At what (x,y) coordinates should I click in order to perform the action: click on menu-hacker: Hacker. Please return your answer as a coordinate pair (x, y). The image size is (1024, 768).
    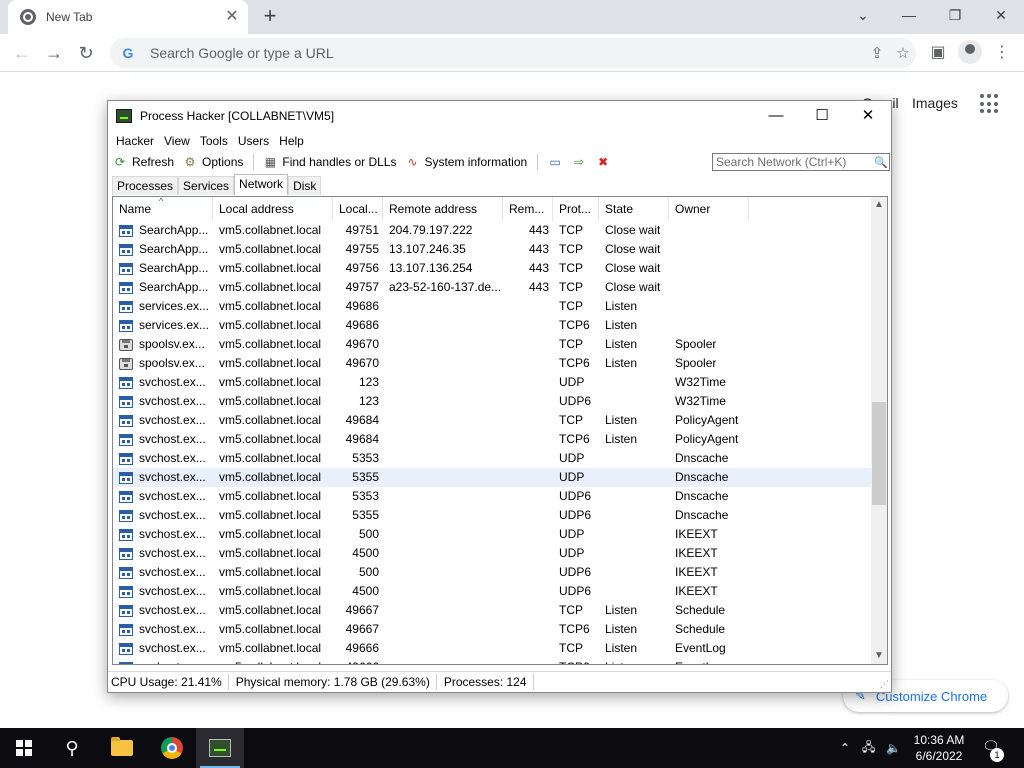
    Looking at the image, I should click on (135, 141).